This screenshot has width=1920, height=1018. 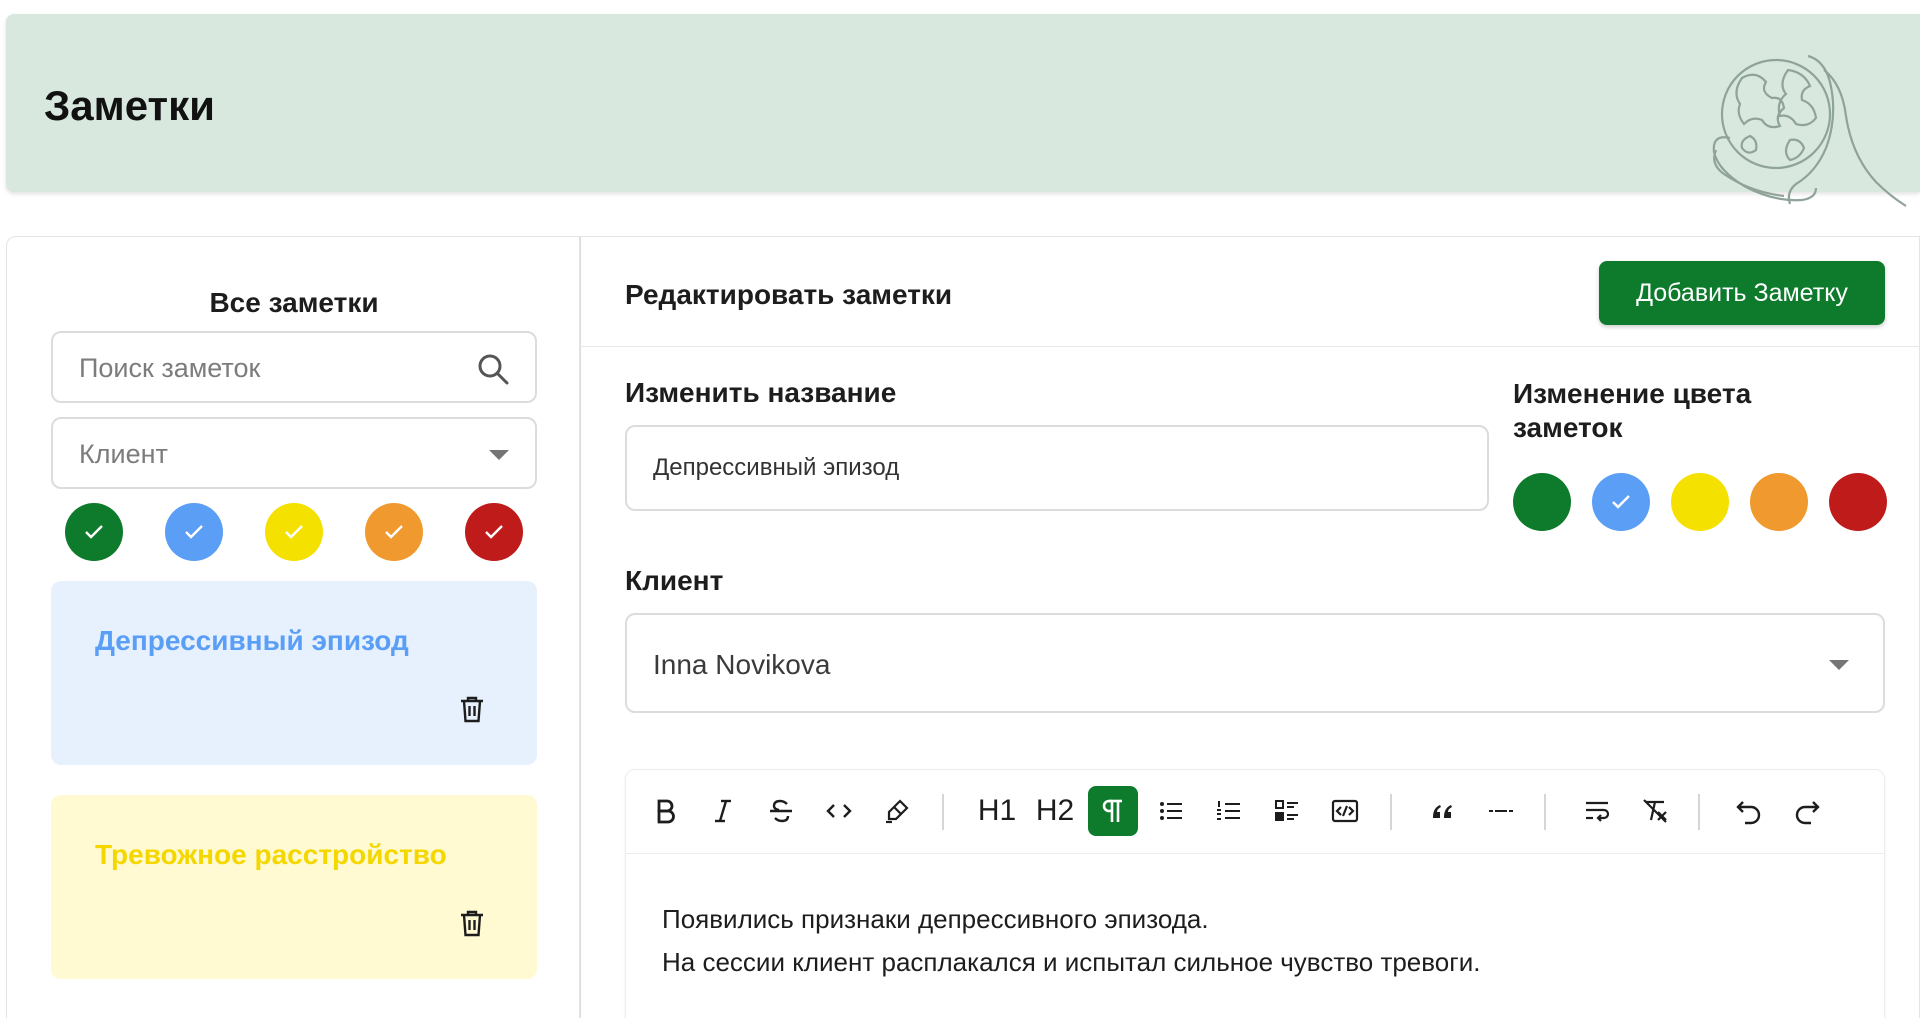 I want to click on bullet-list-icon, so click(x=1171, y=811).